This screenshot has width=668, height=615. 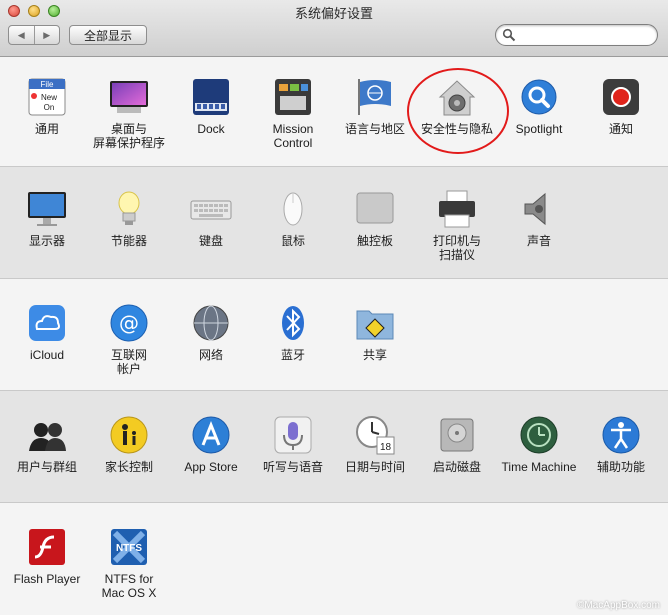 I want to click on pane-printers-scanners: 打印机与 扫描仪, so click(x=457, y=224).